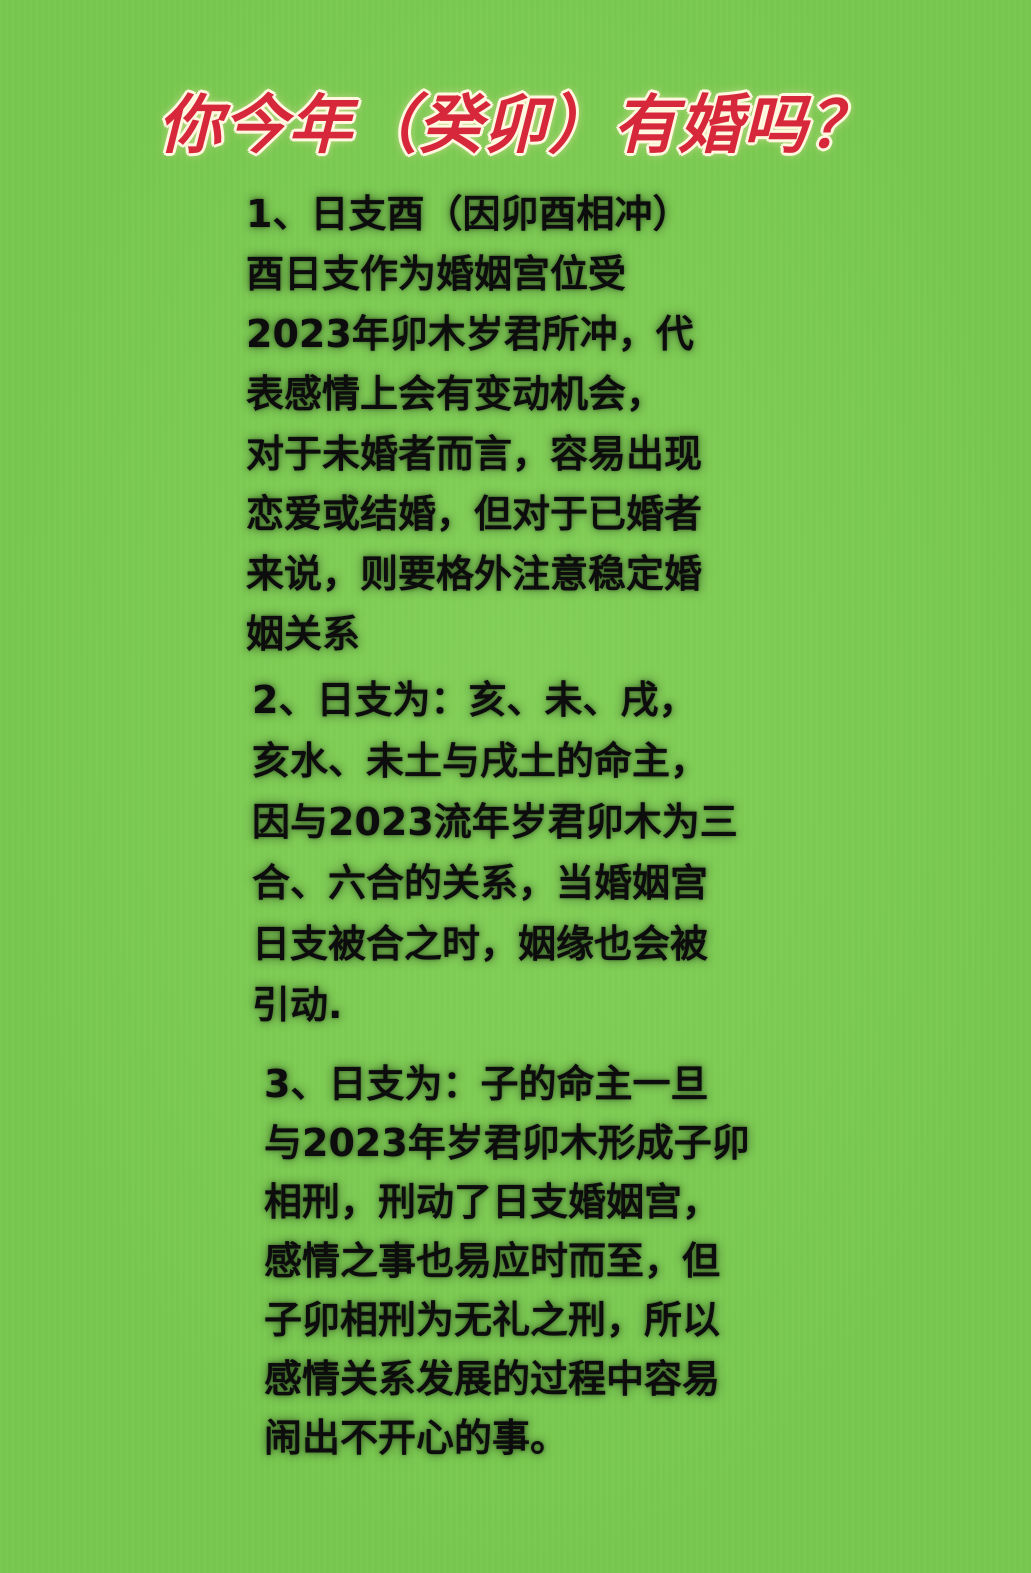  I want to click on section-2-line-2: 亥水、未土与戌土的命主，, so click(480, 761).